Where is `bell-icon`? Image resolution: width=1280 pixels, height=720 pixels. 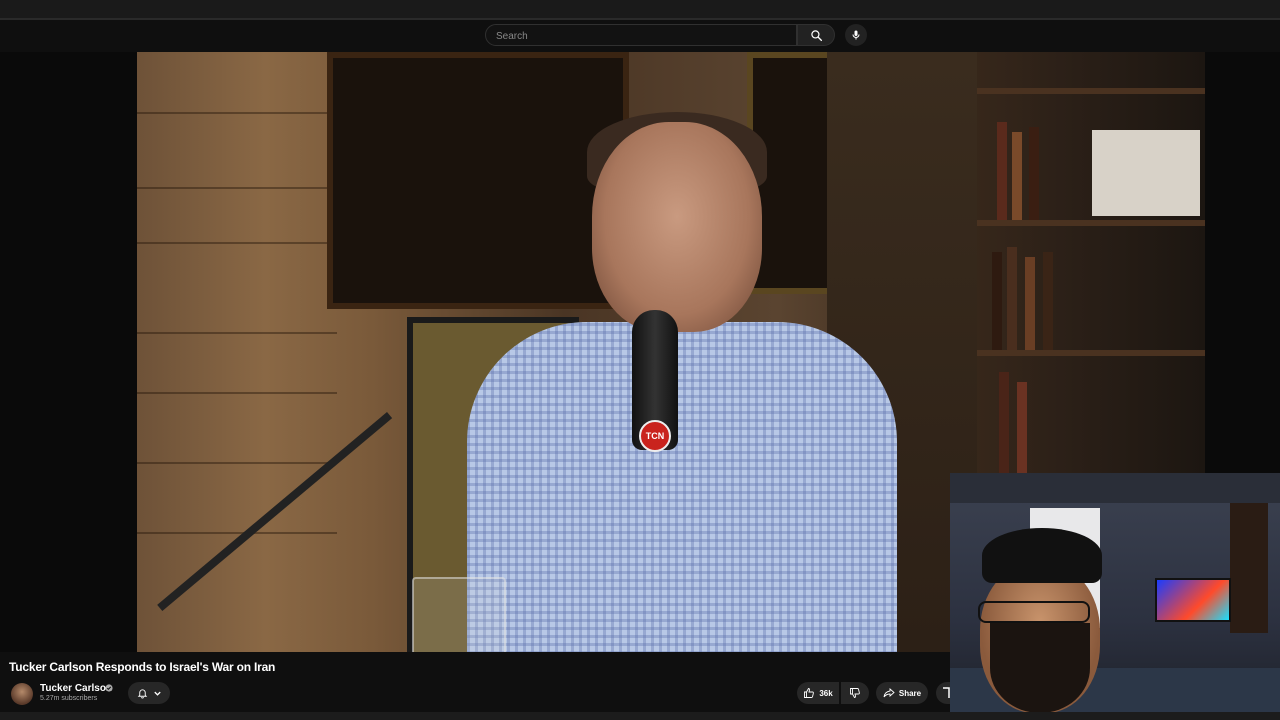 bell-icon is located at coordinates (142, 693).